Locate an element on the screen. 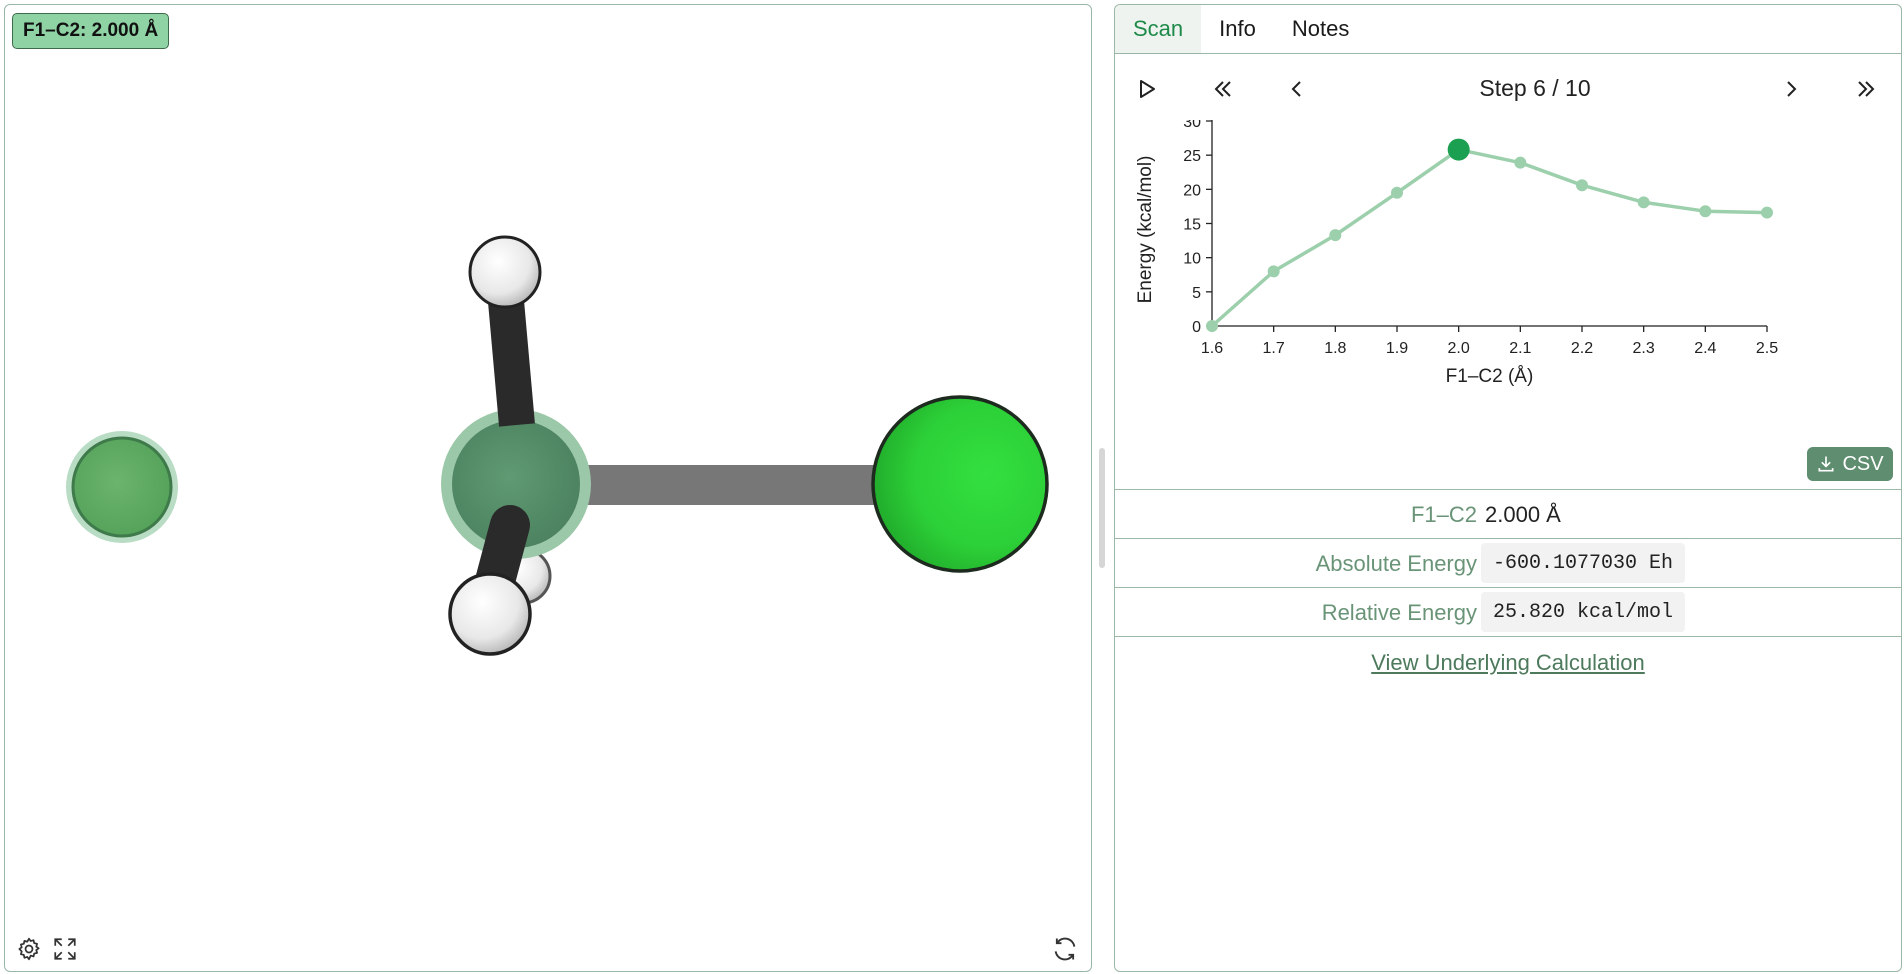  x-tick-label: 1.9 is located at coordinates (1397, 348).